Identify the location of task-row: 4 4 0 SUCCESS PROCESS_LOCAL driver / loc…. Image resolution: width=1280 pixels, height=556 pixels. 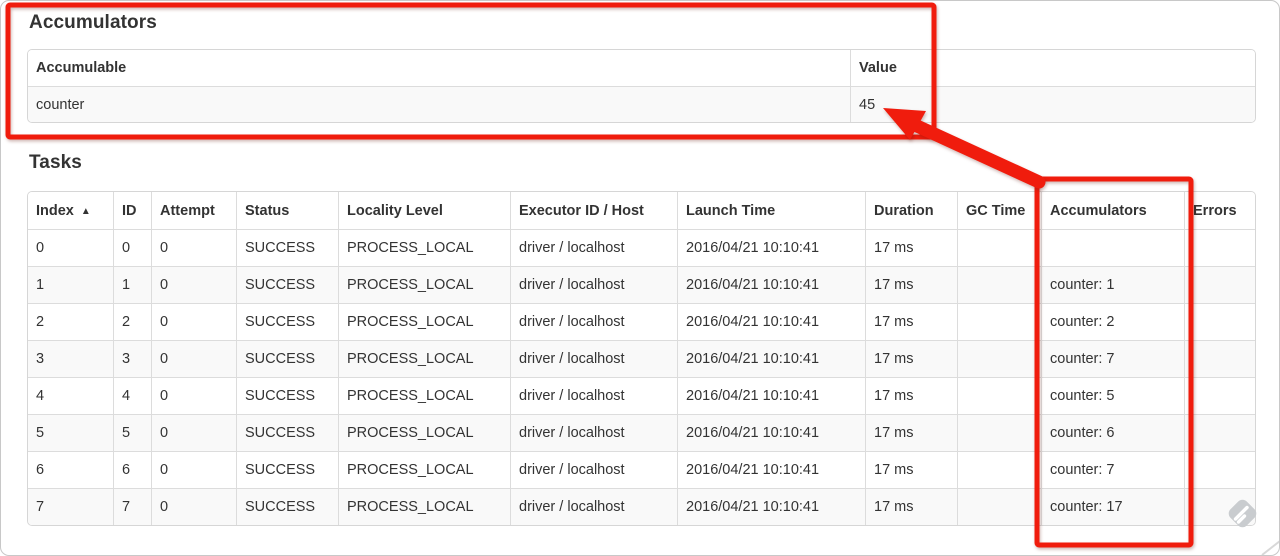
(641, 395).